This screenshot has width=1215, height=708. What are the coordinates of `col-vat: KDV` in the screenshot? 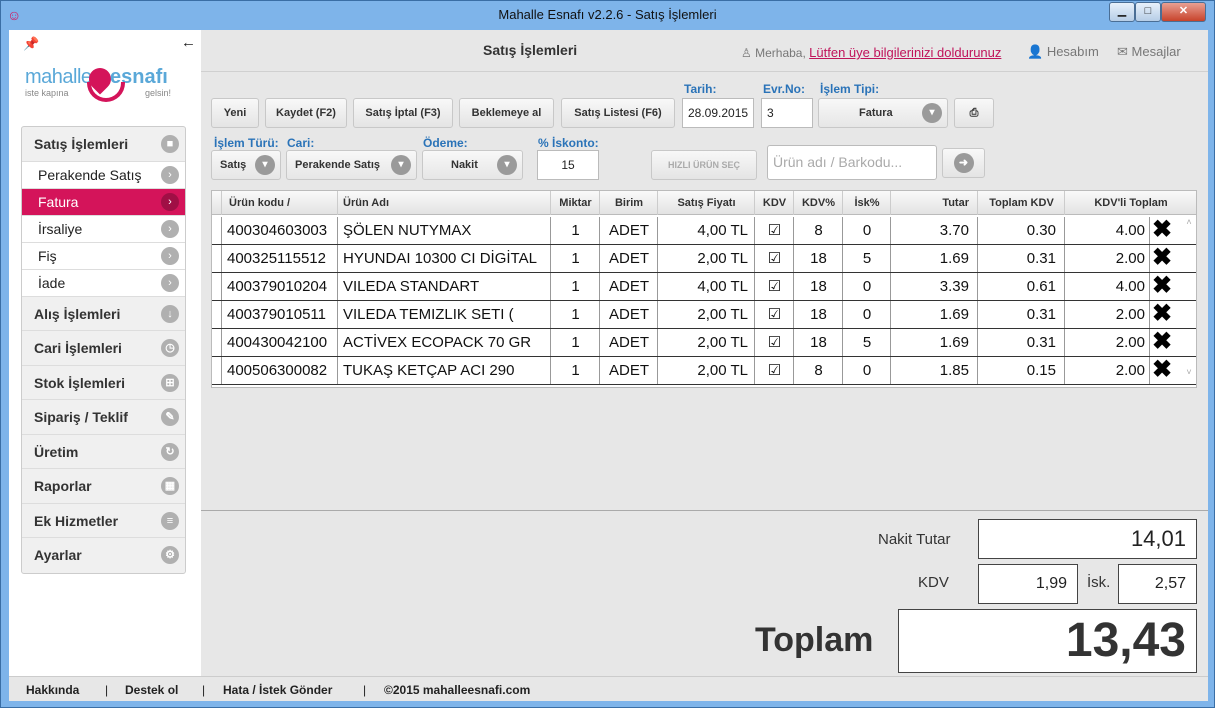 It's located at (775, 203).